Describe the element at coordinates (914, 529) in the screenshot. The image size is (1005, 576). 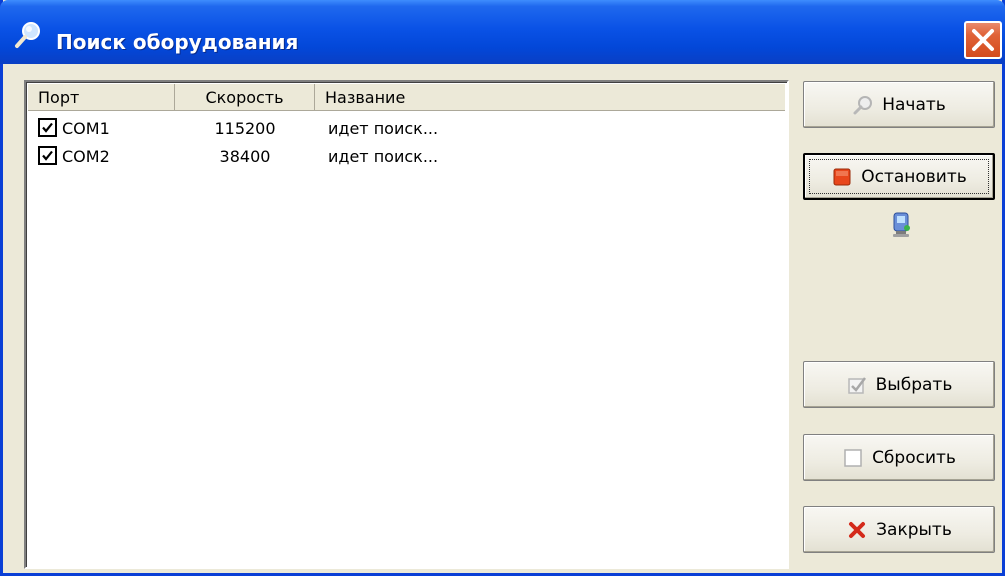
I see `close-button-label: Закрыть` at that location.